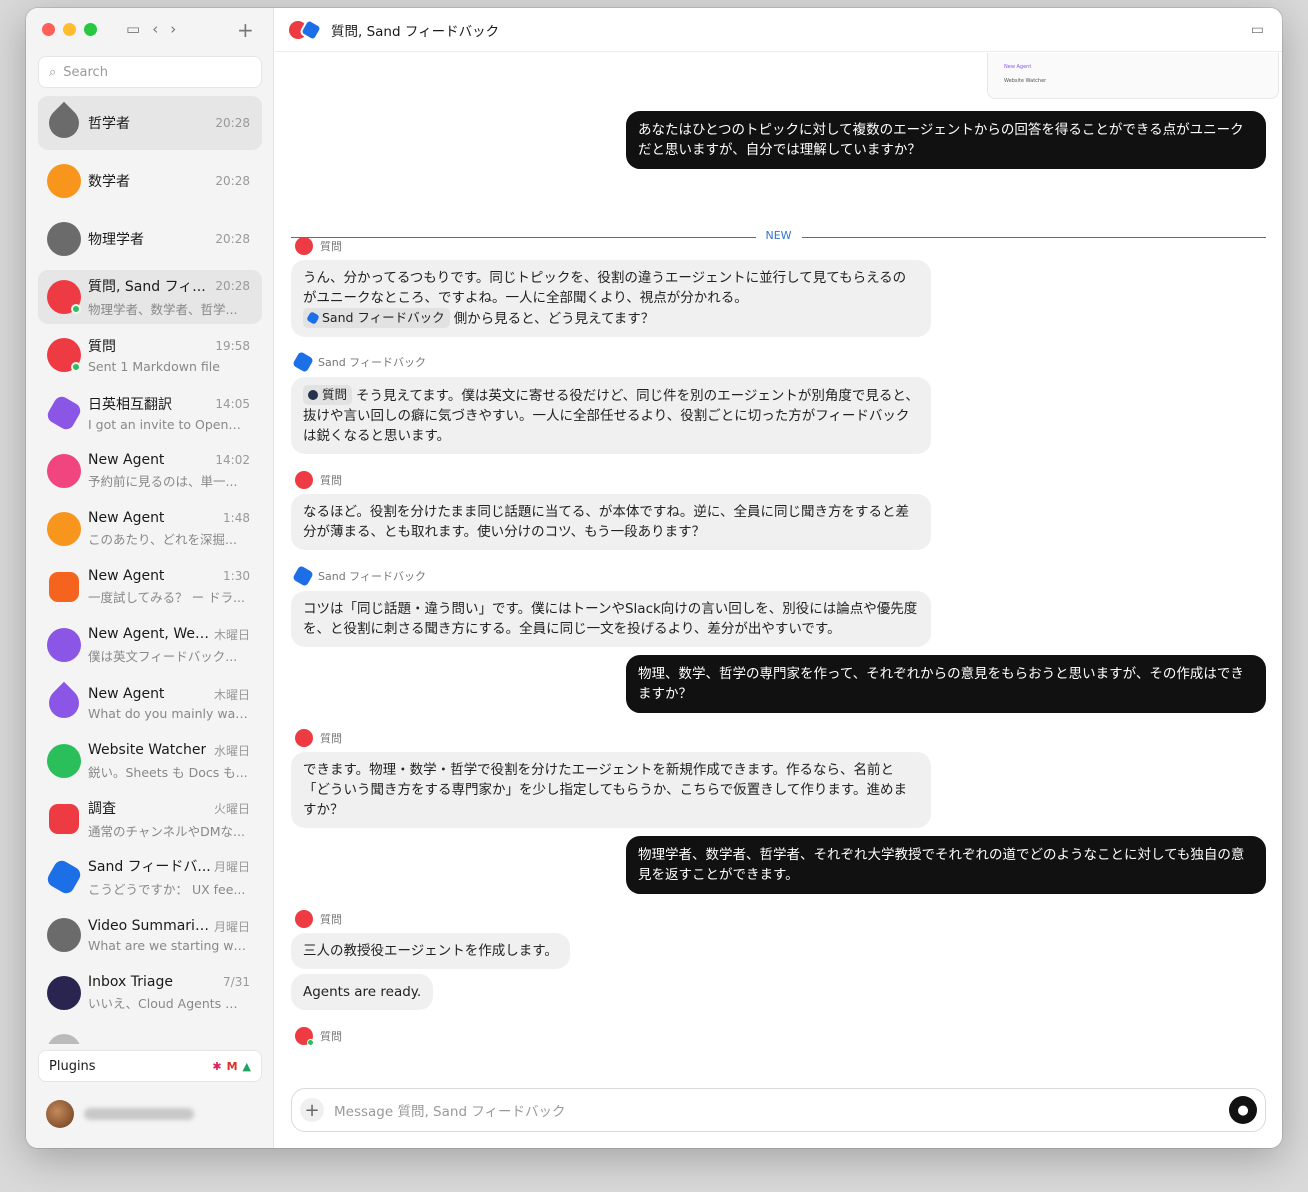  I want to click on conversation-name: 哲学者, so click(109, 124).